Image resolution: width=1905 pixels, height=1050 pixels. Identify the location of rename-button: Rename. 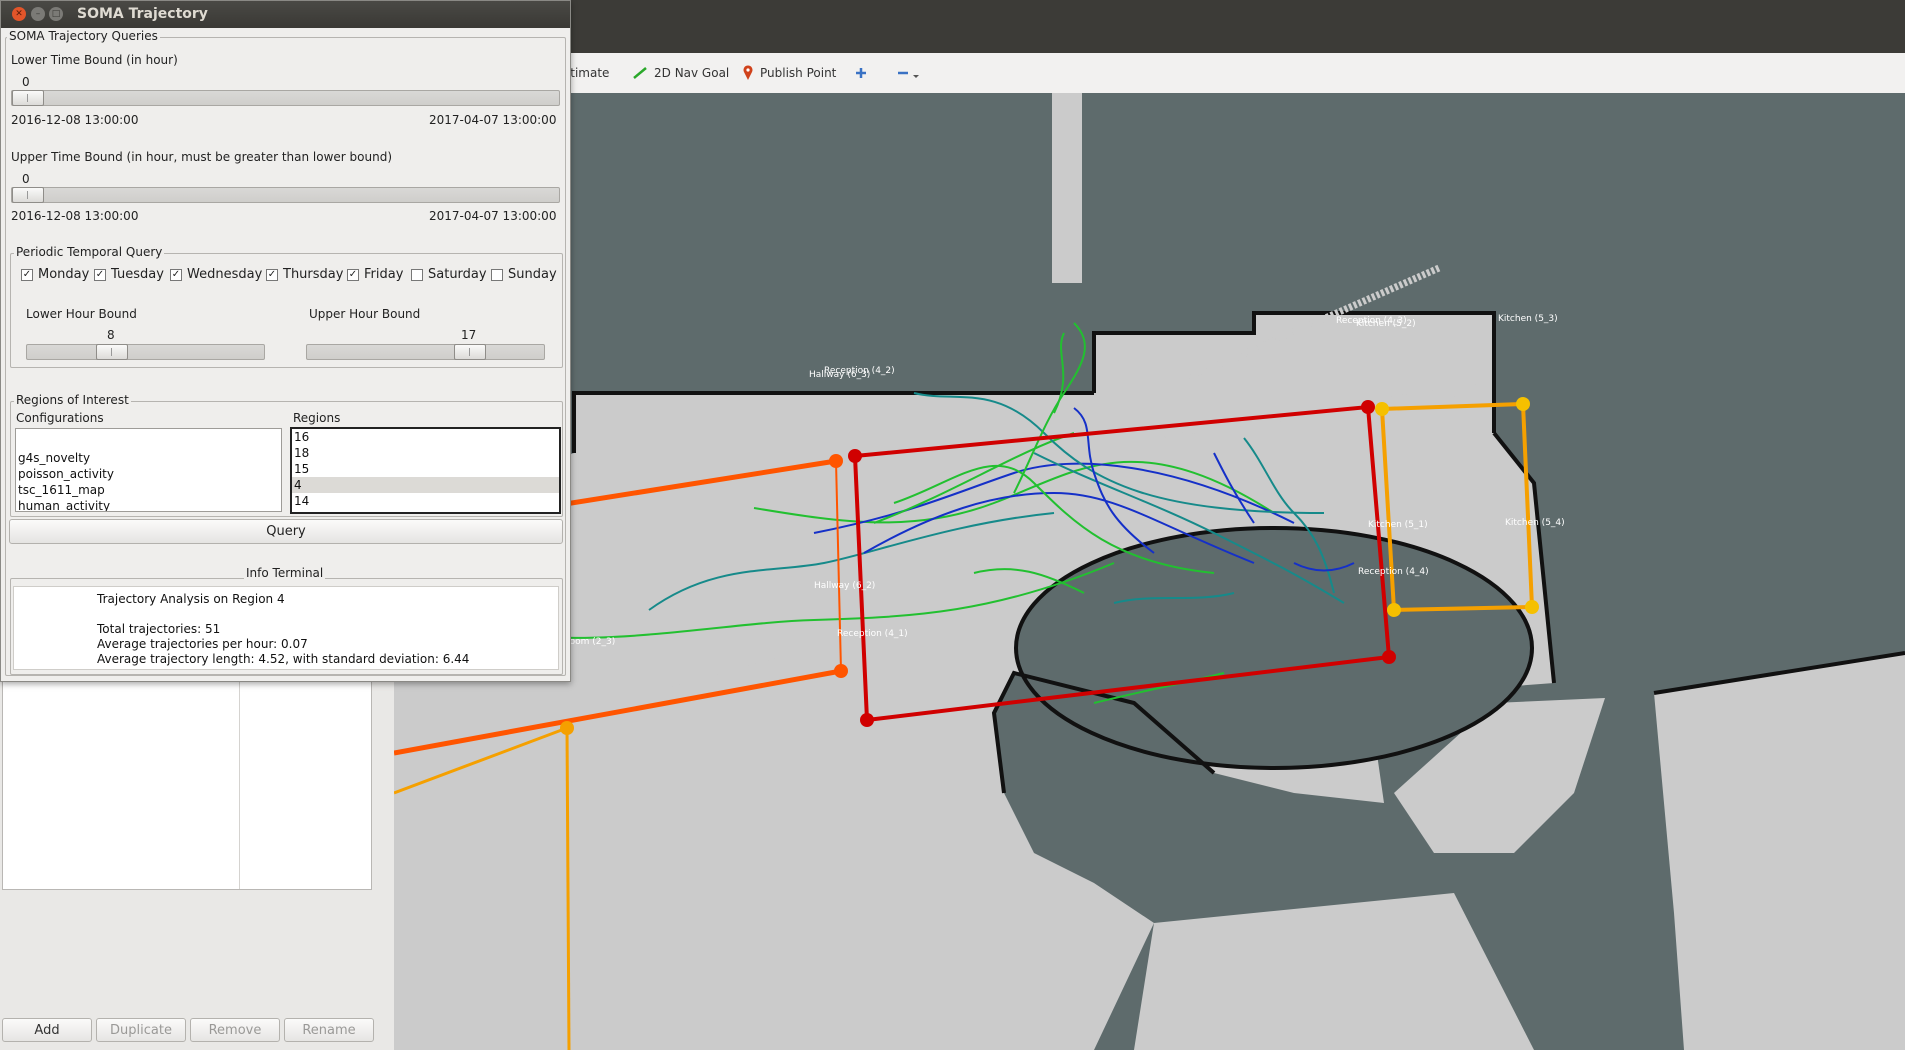
(329, 1030).